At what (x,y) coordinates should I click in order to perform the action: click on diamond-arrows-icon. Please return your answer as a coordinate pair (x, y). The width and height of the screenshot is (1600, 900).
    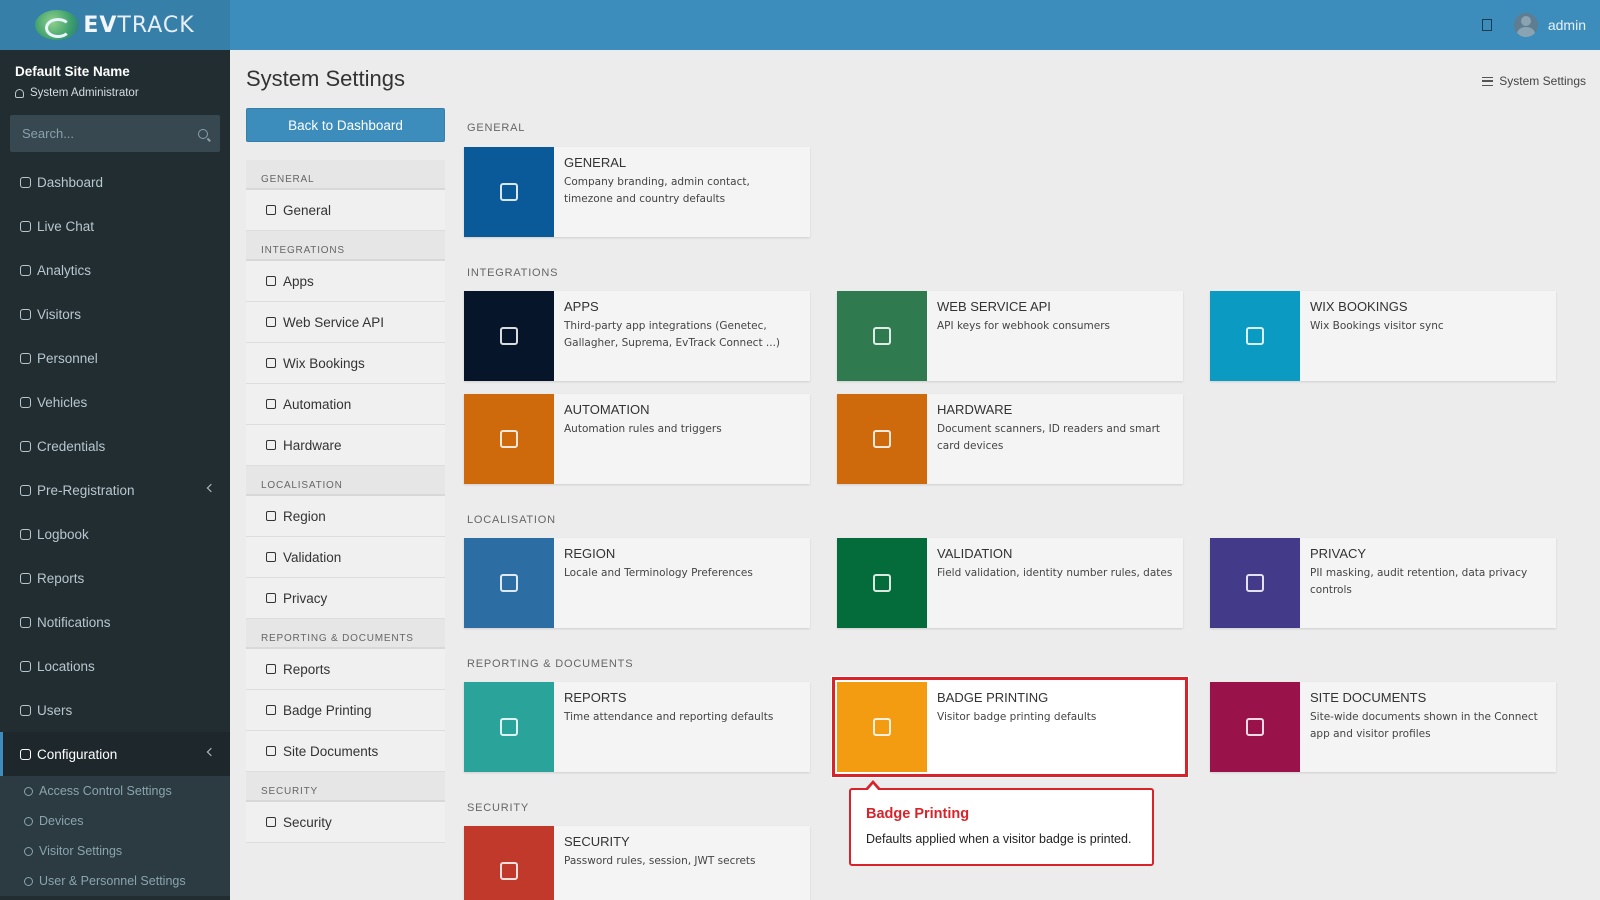
    Looking at the image, I should click on (882, 336).